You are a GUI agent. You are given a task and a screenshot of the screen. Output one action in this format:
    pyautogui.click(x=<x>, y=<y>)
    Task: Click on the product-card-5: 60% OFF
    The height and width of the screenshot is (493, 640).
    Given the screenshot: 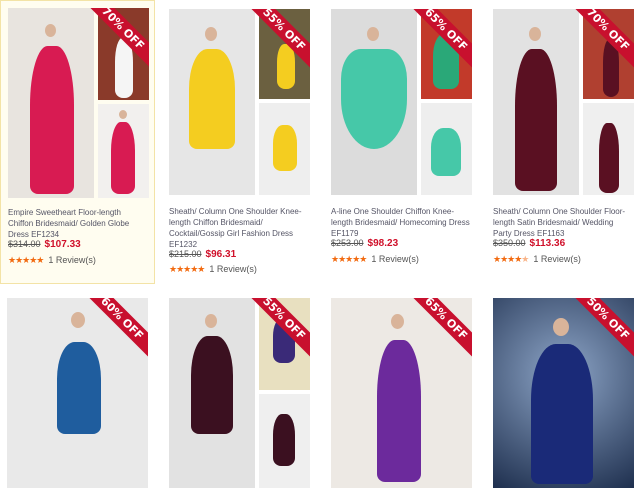 What is the action you would take?
    pyautogui.click(x=77, y=394)
    